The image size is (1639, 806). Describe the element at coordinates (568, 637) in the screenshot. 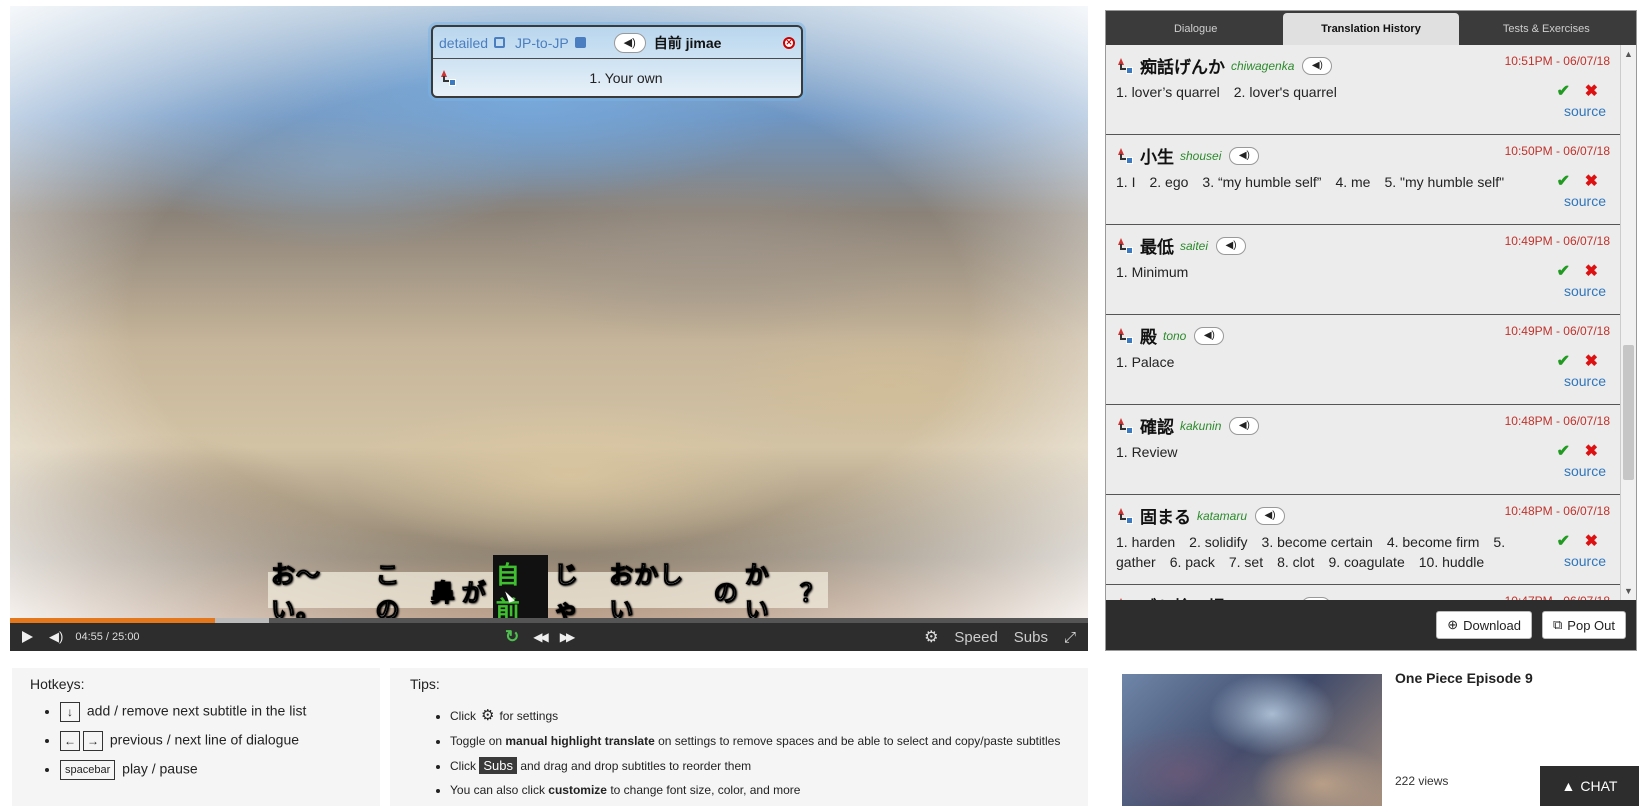

I see `forward-icon: ▶▶` at that location.